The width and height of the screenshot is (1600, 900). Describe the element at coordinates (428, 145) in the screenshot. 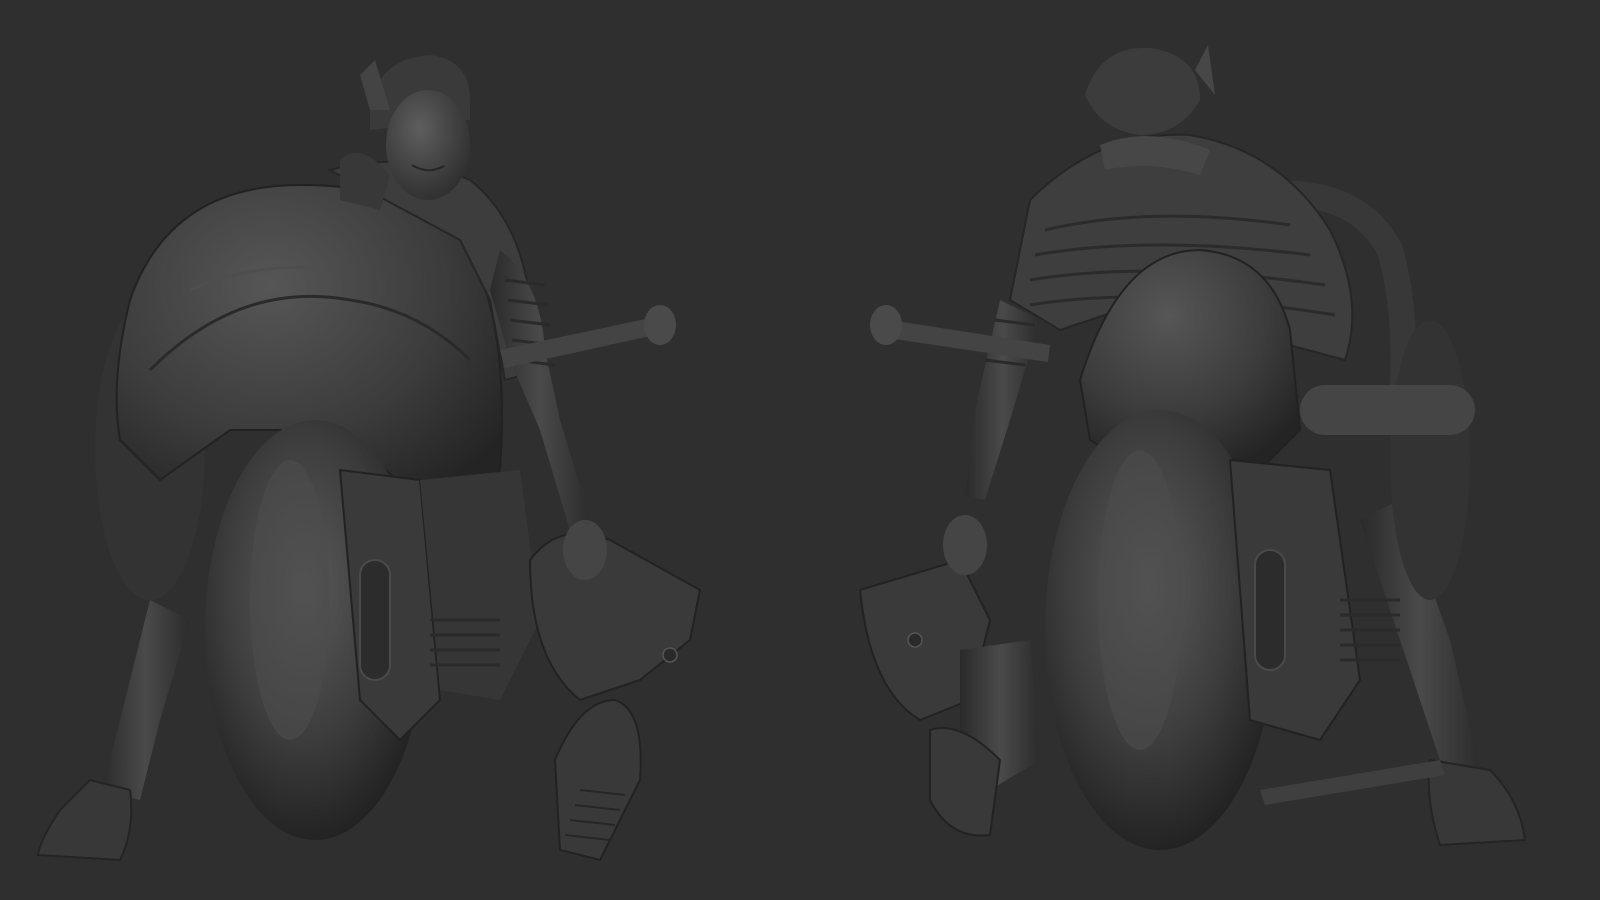

I see `rider-face` at that location.